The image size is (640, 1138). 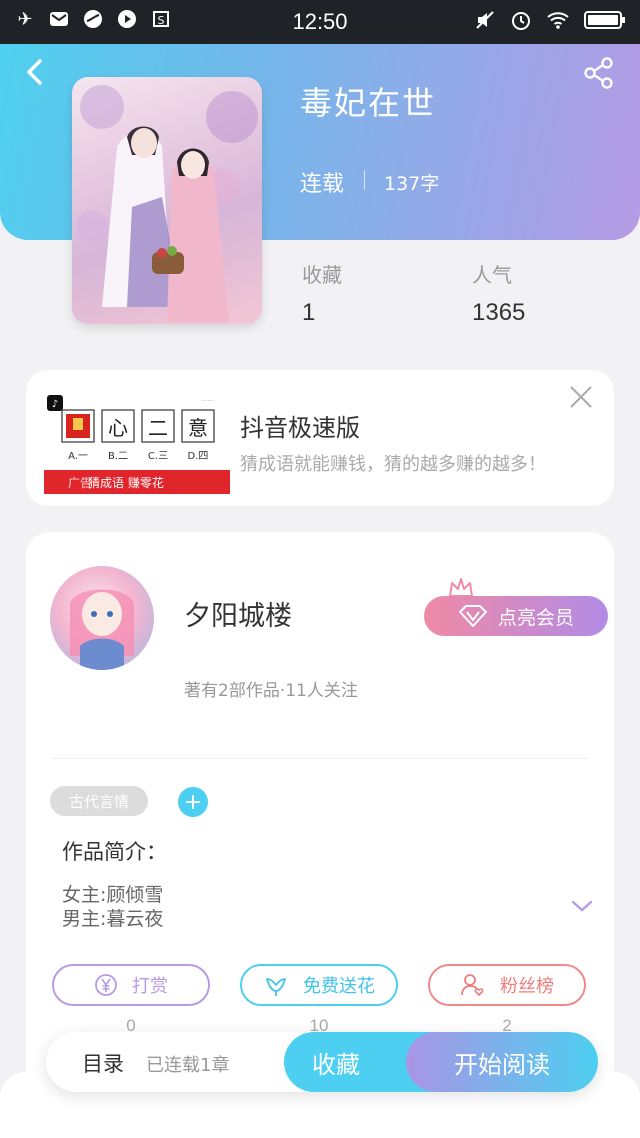 I want to click on chapter-count: 已连载1章, so click(x=188, y=1065).